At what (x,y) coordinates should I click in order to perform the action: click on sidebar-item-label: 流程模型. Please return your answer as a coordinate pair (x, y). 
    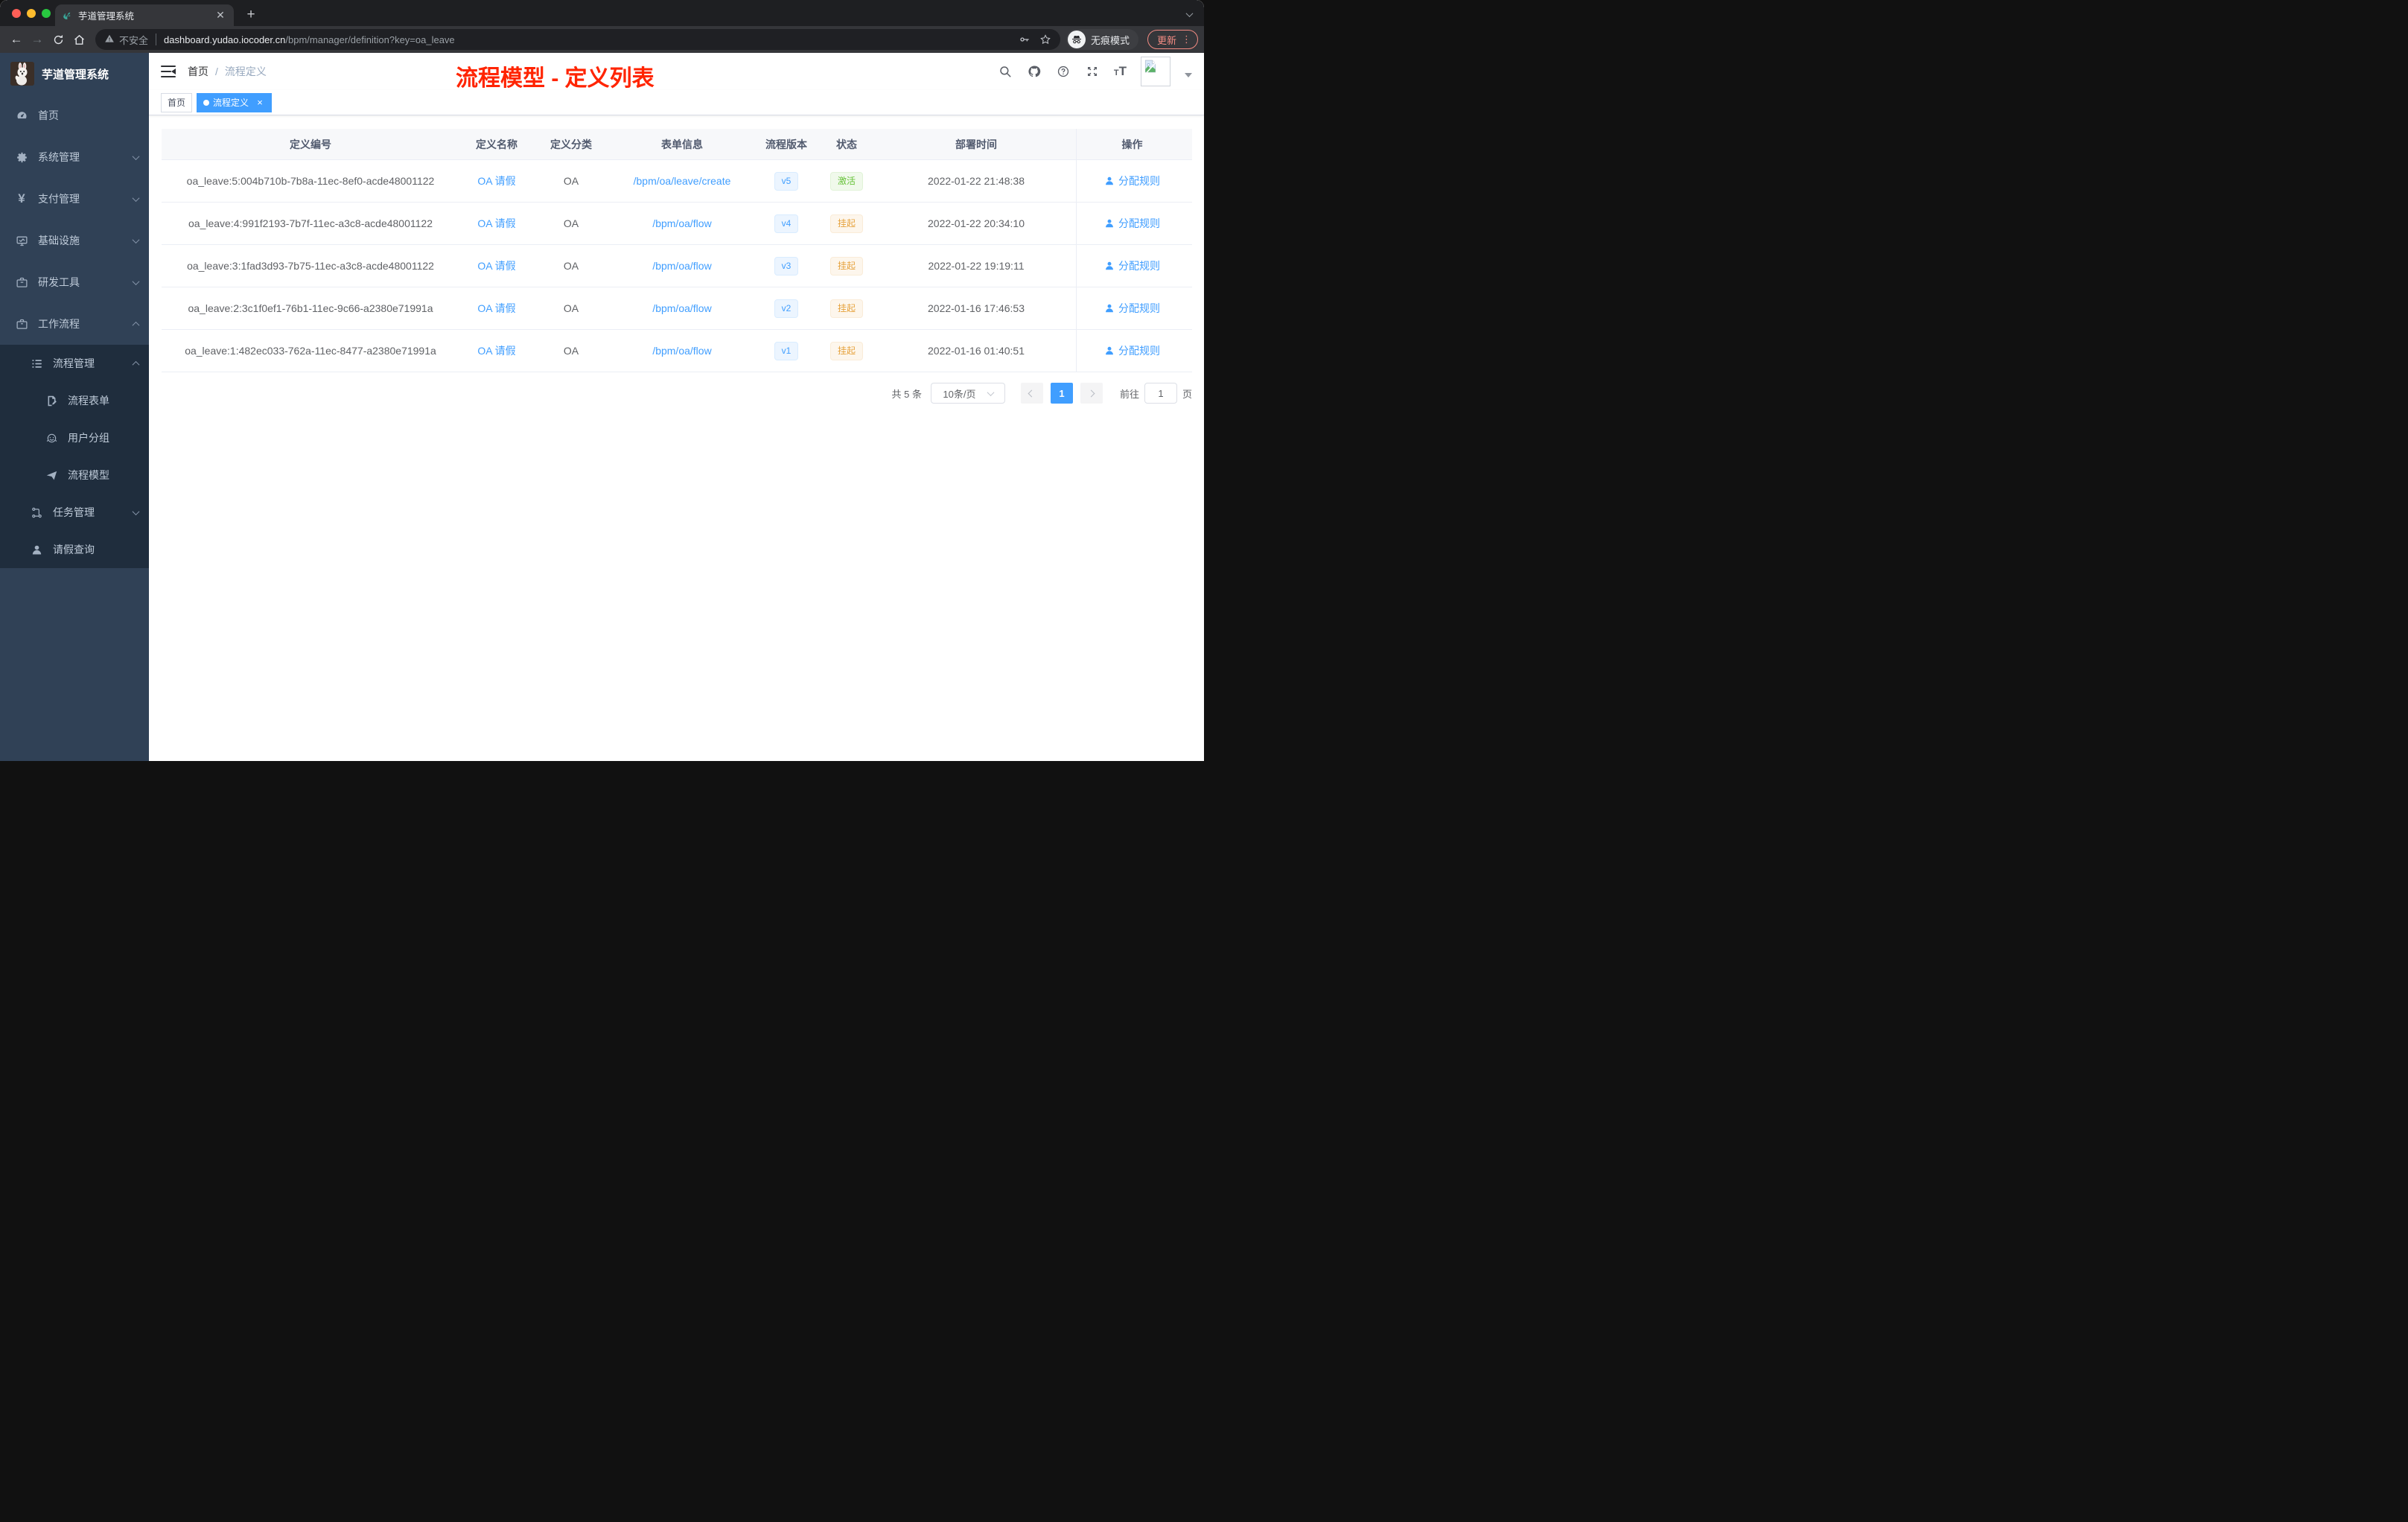
    Looking at the image, I should click on (88, 475).